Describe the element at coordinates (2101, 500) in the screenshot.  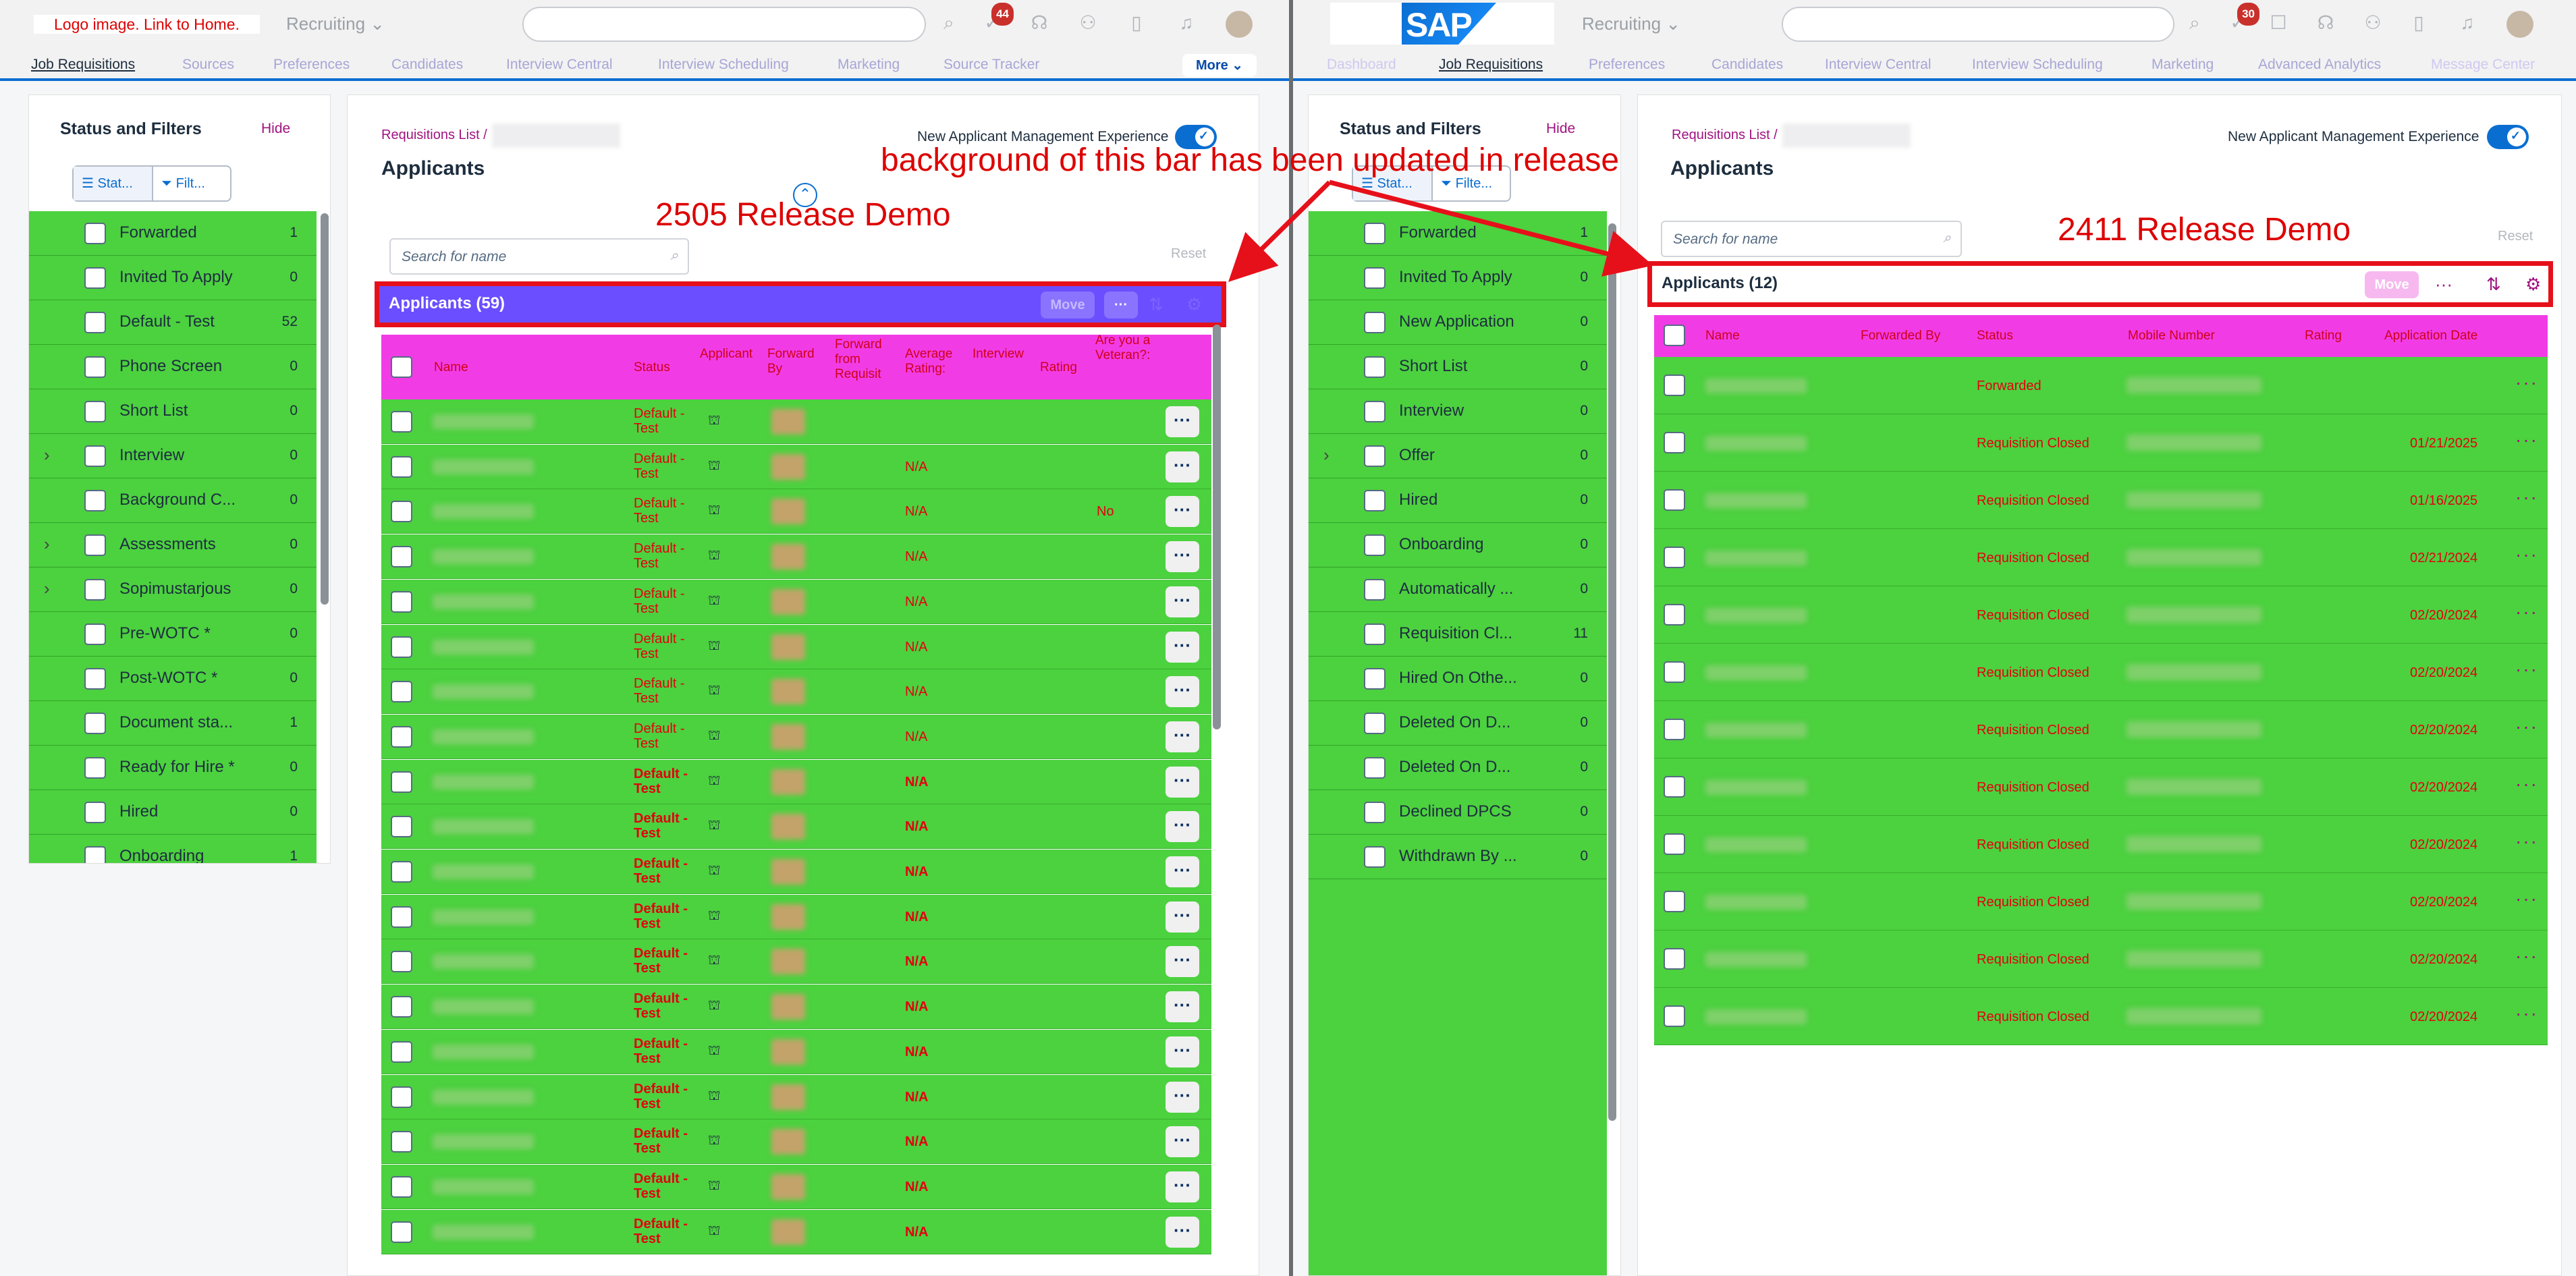
I see `table-row: Requisition Closed 01/16/2025 ···` at that location.